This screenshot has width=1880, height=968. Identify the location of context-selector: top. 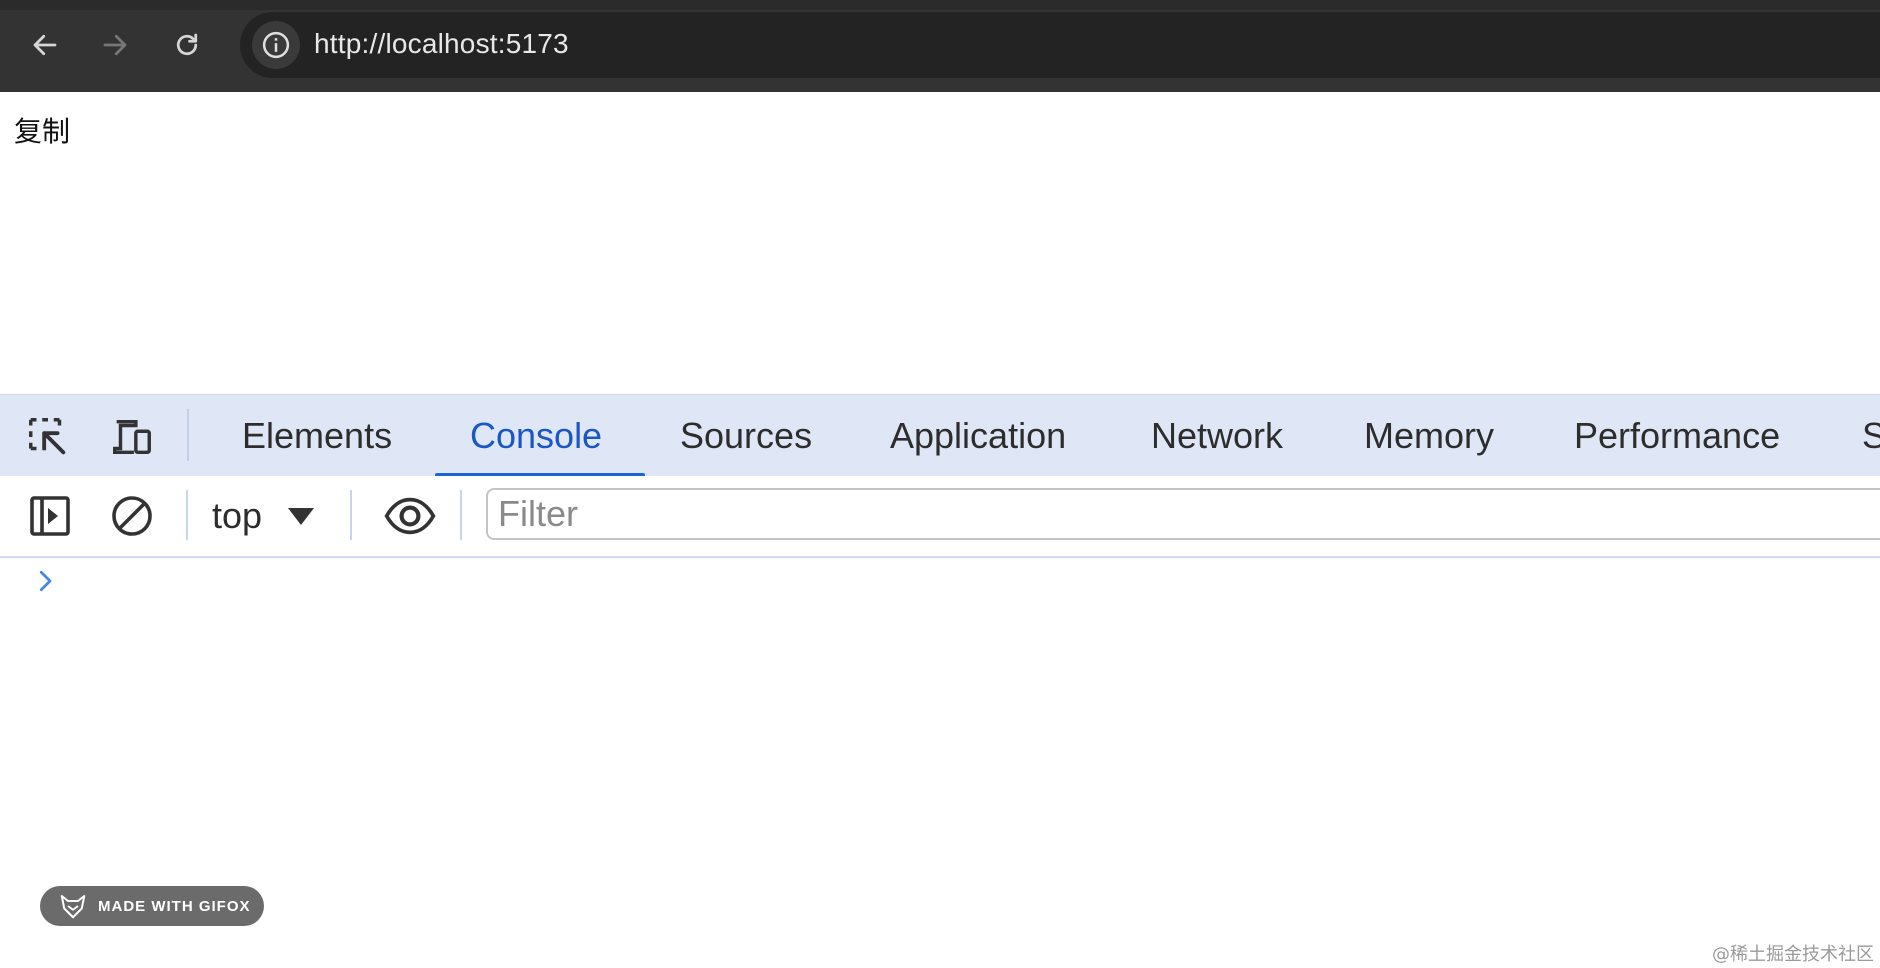
(263, 516).